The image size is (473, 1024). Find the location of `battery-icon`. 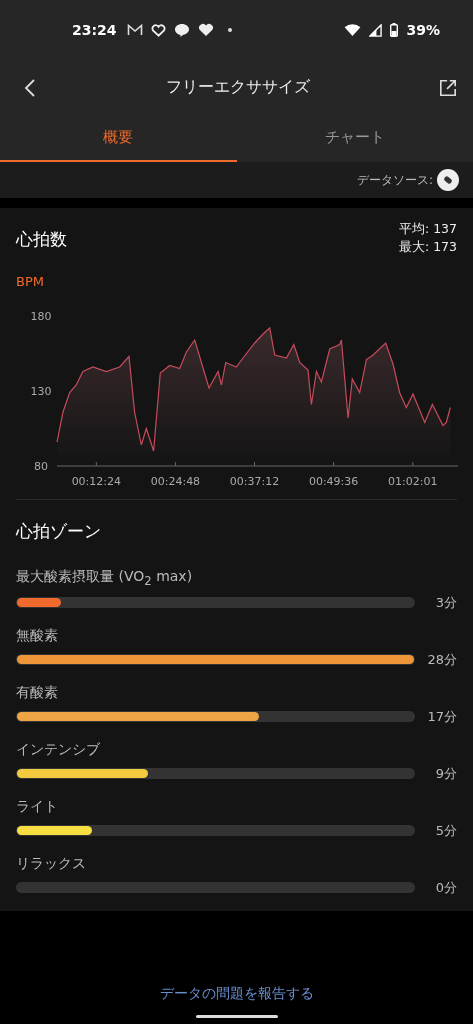

battery-icon is located at coordinates (394, 30).